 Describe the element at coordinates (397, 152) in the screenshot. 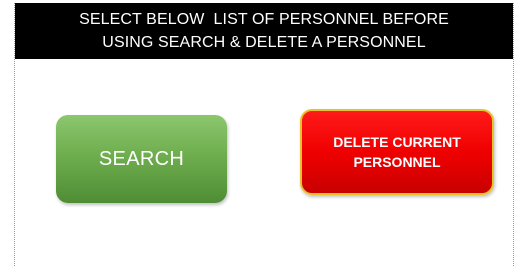

I see `delete-current-personnel-button: DELETE CURRENT PERSONNEL` at that location.